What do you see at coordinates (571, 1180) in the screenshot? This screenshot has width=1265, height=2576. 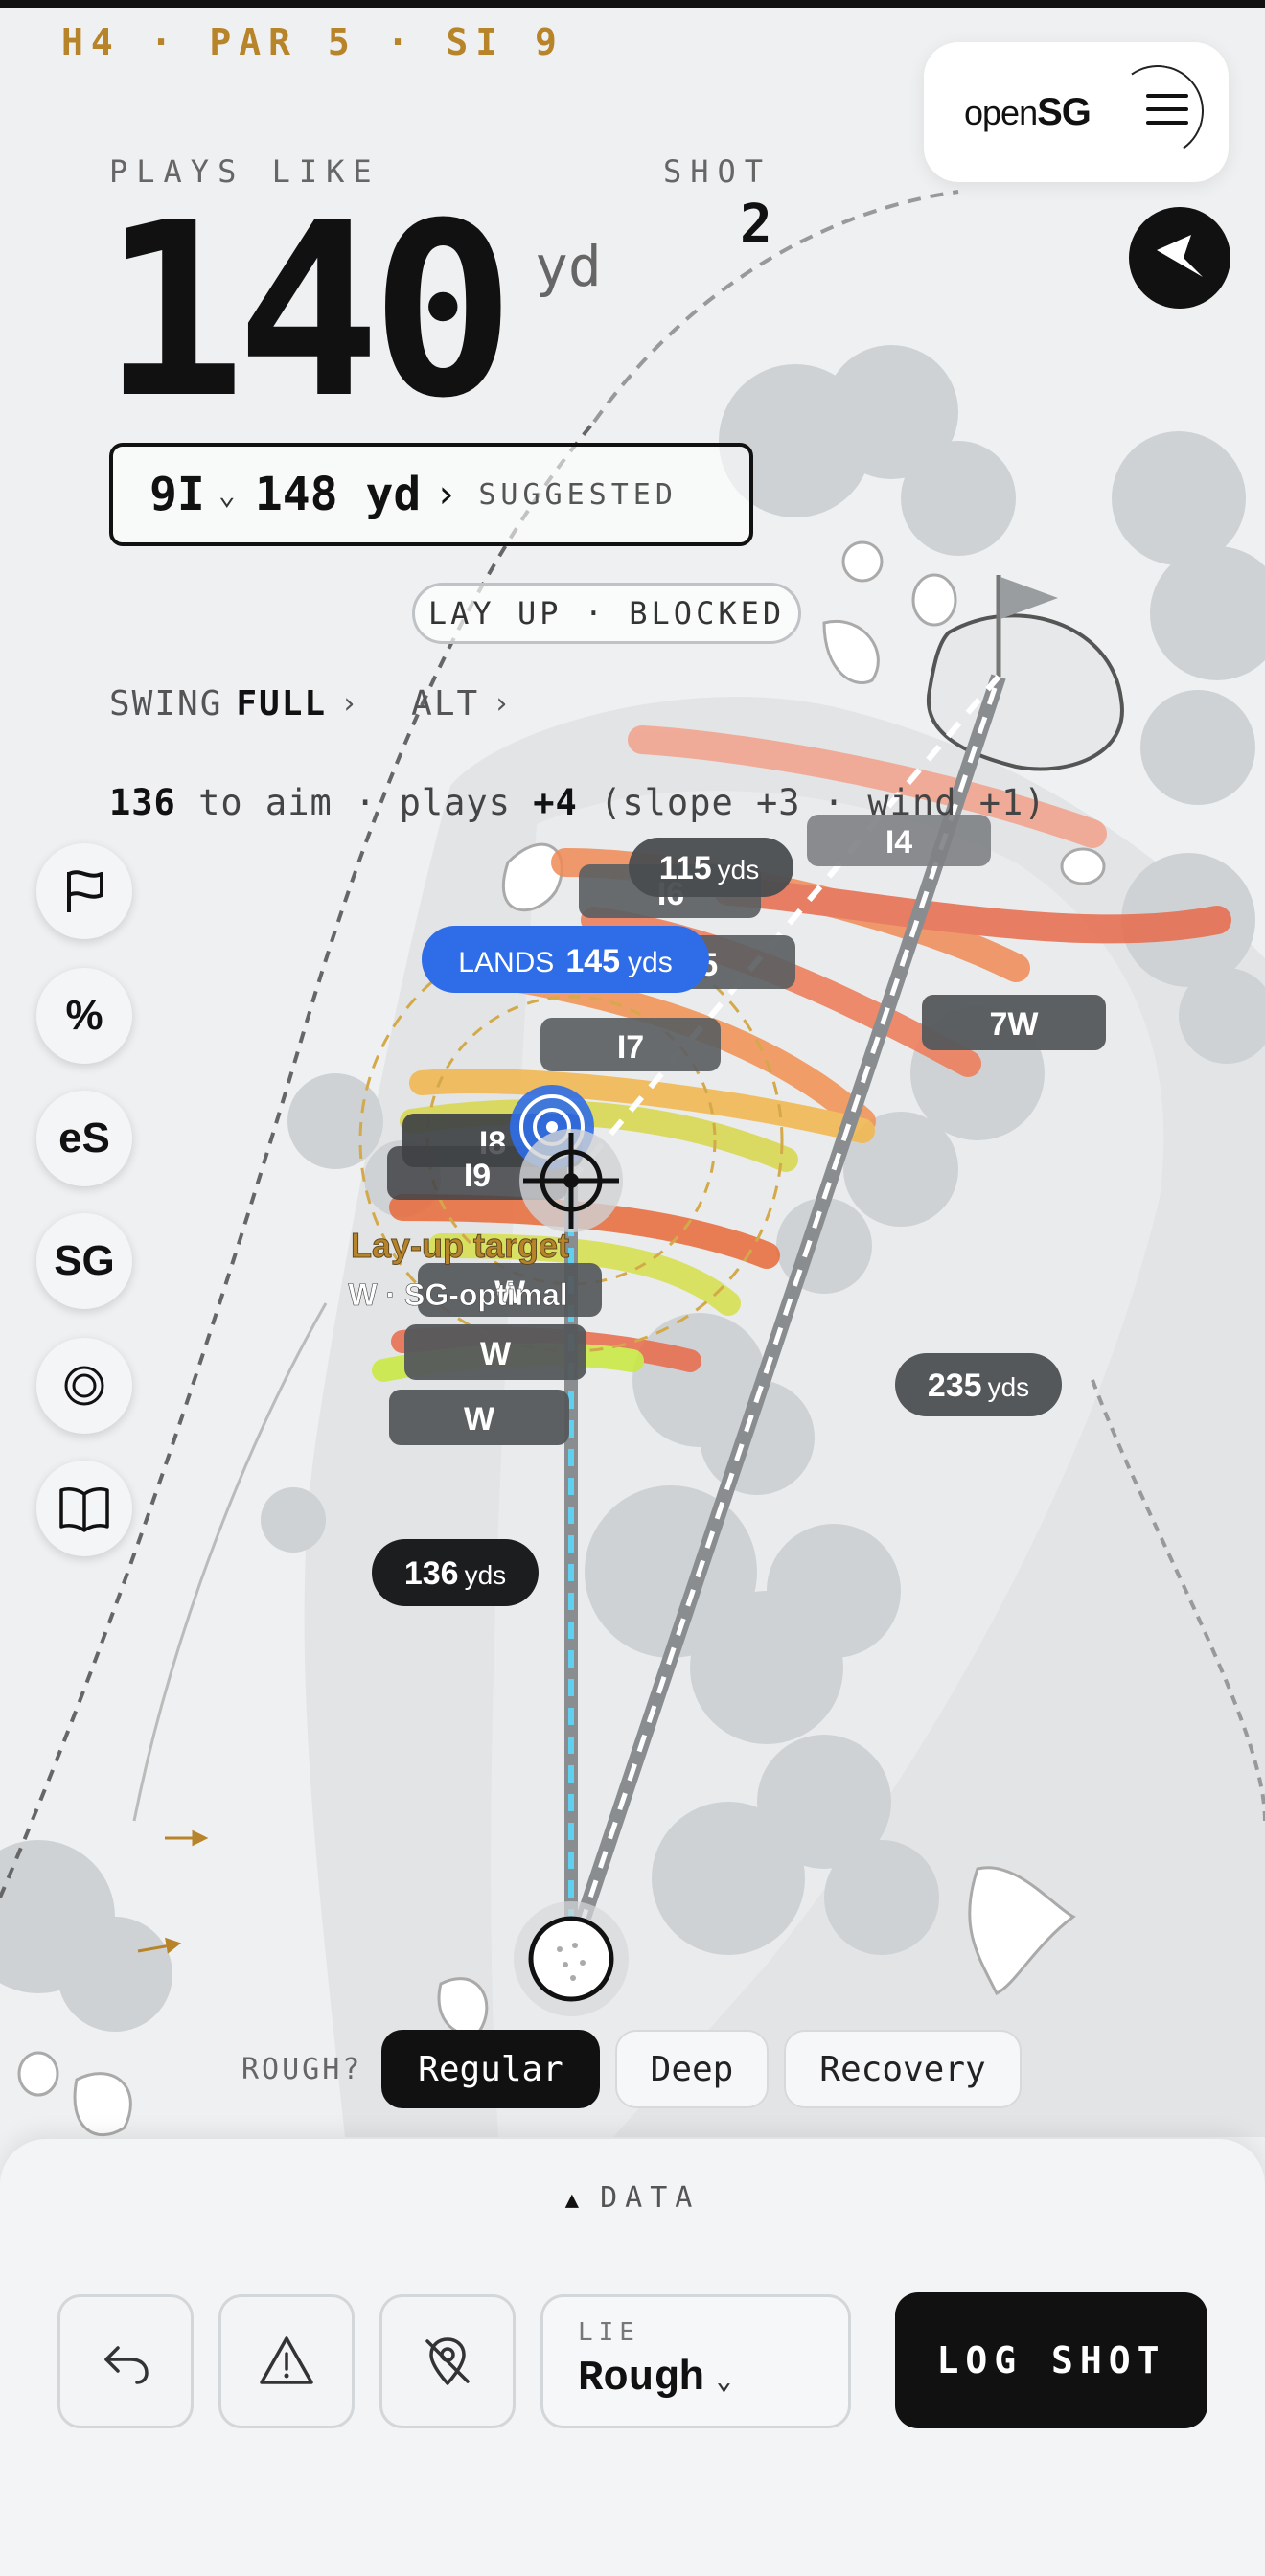 I see `crosshair-icon` at bounding box center [571, 1180].